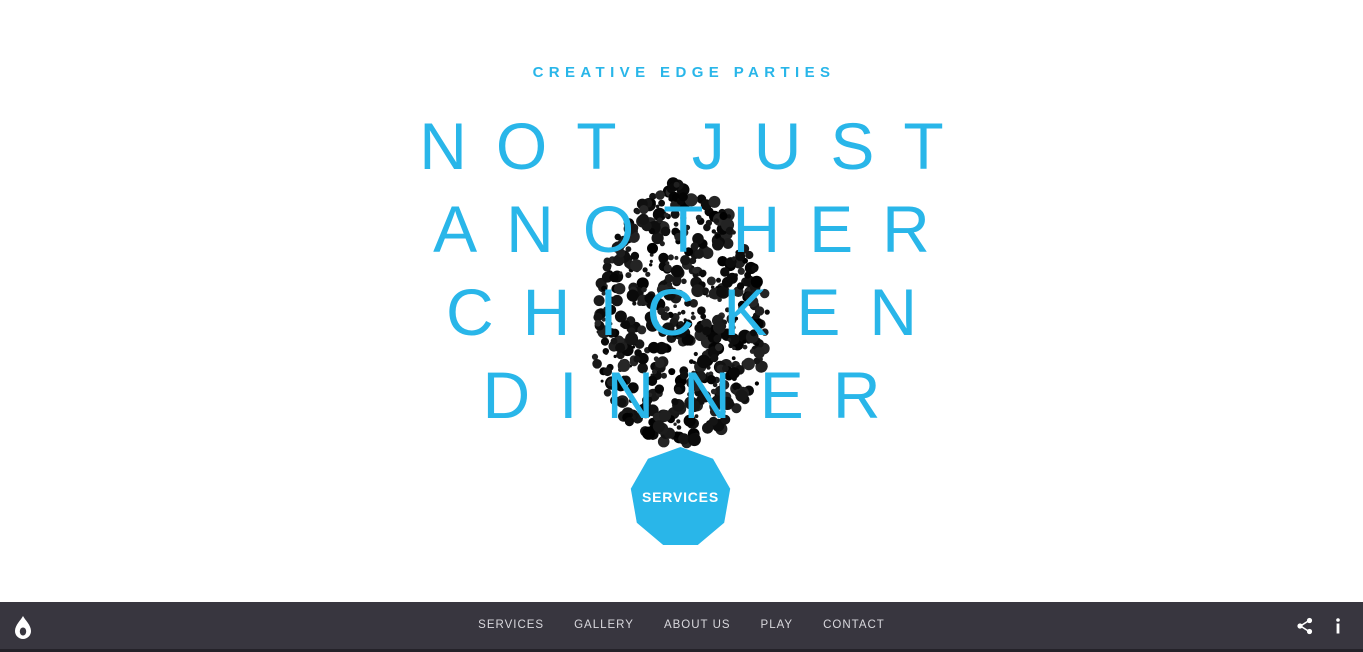  I want to click on nav-item-gallery: GALLERY, so click(604, 625).